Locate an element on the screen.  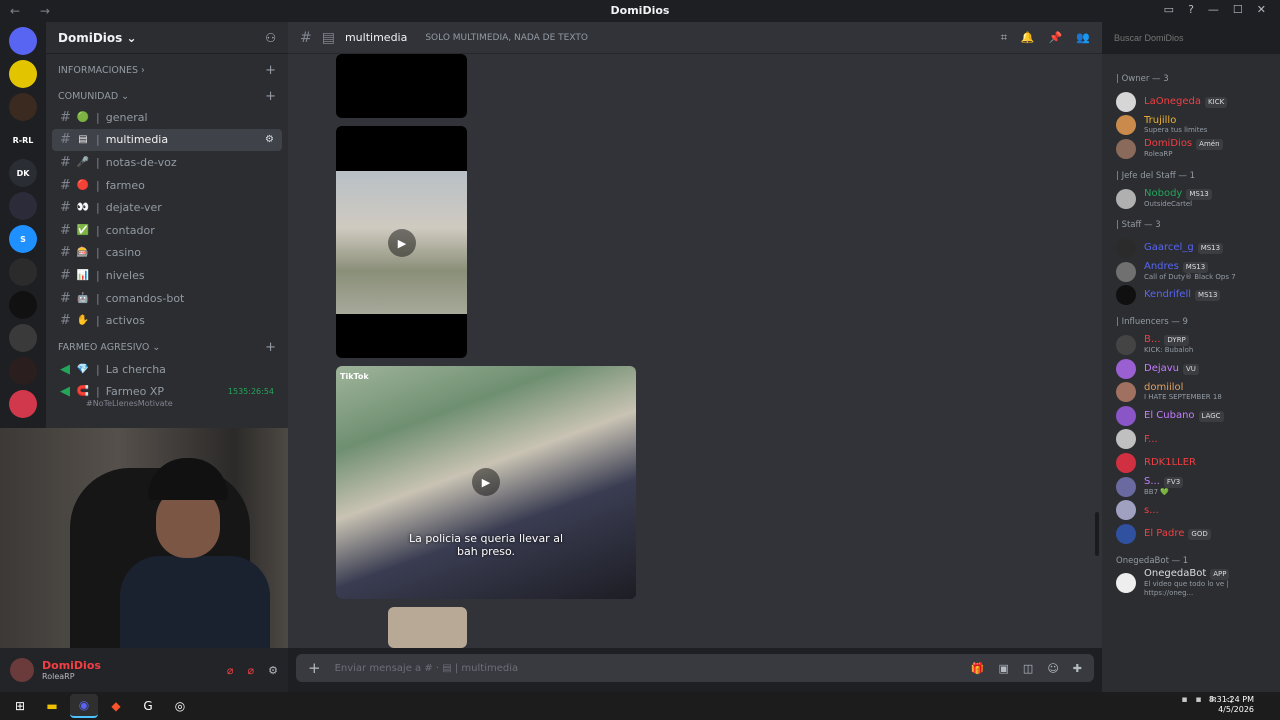
server-icon: S is located at coordinates (23, 239).